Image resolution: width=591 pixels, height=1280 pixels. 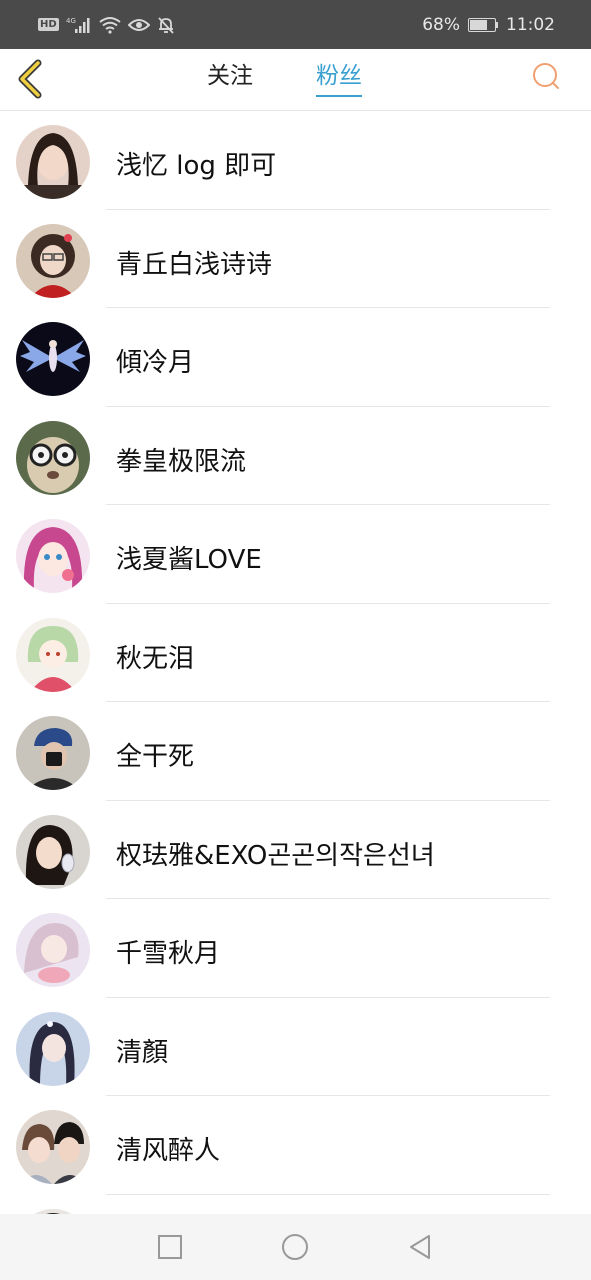 I want to click on home-button, so click(x=295, y=1247).